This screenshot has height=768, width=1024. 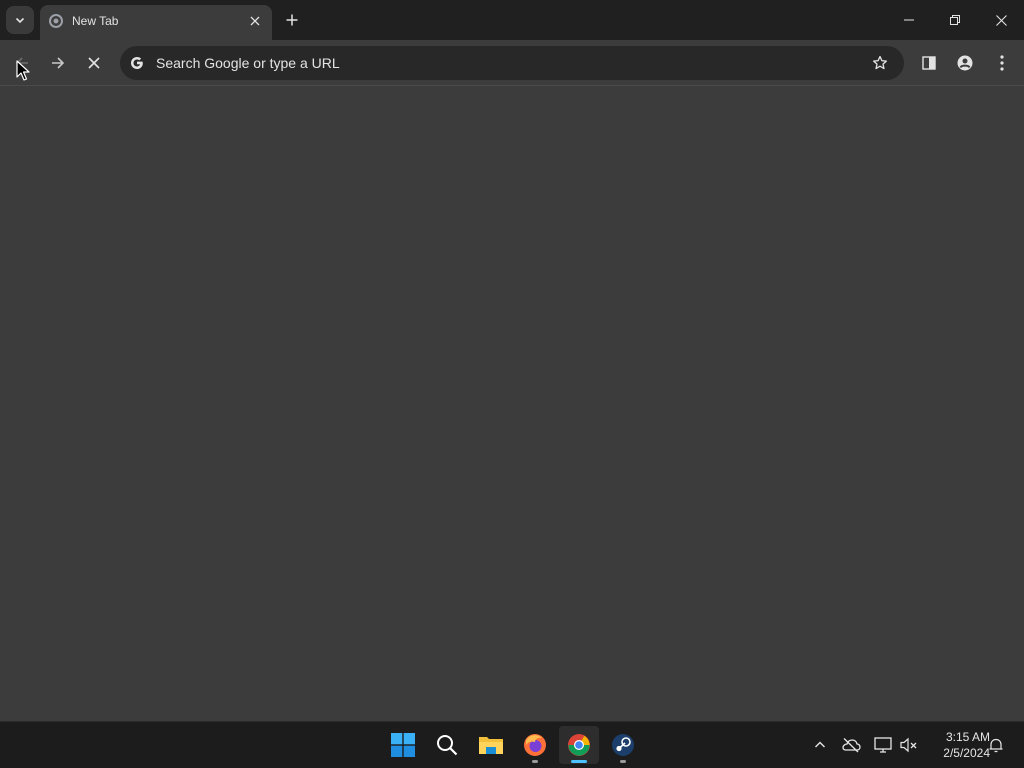 I want to click on minimize-button, so click(x=909, y=20).